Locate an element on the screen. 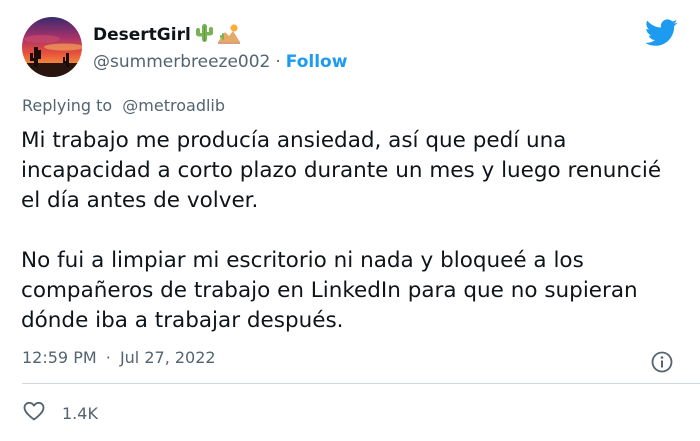  author-handle: @summerbreeze002 is located at coordinates (181, 62).